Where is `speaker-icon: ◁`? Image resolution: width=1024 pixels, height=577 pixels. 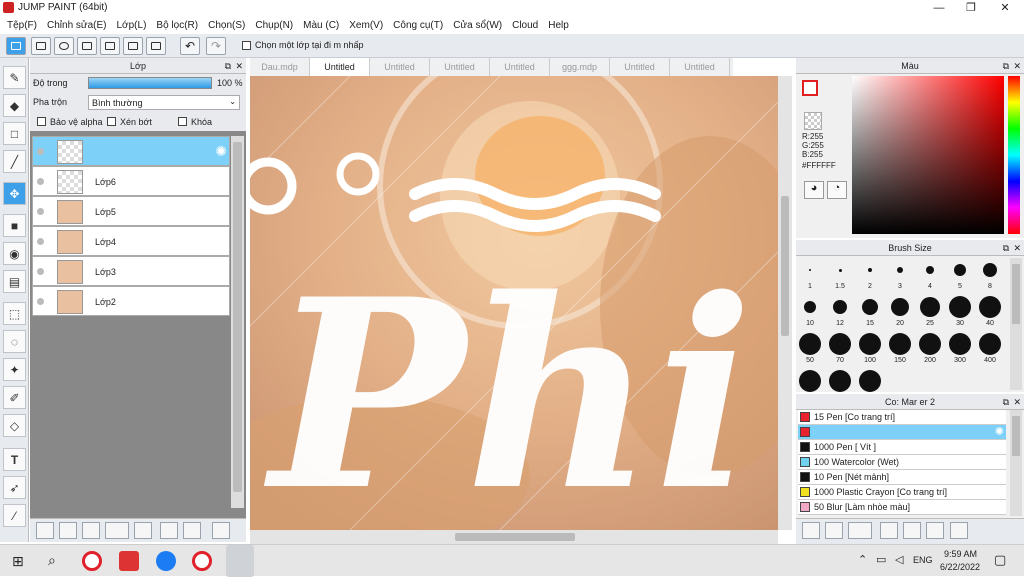
speaker-icon: ◁ is located at coordinates (899, 559).